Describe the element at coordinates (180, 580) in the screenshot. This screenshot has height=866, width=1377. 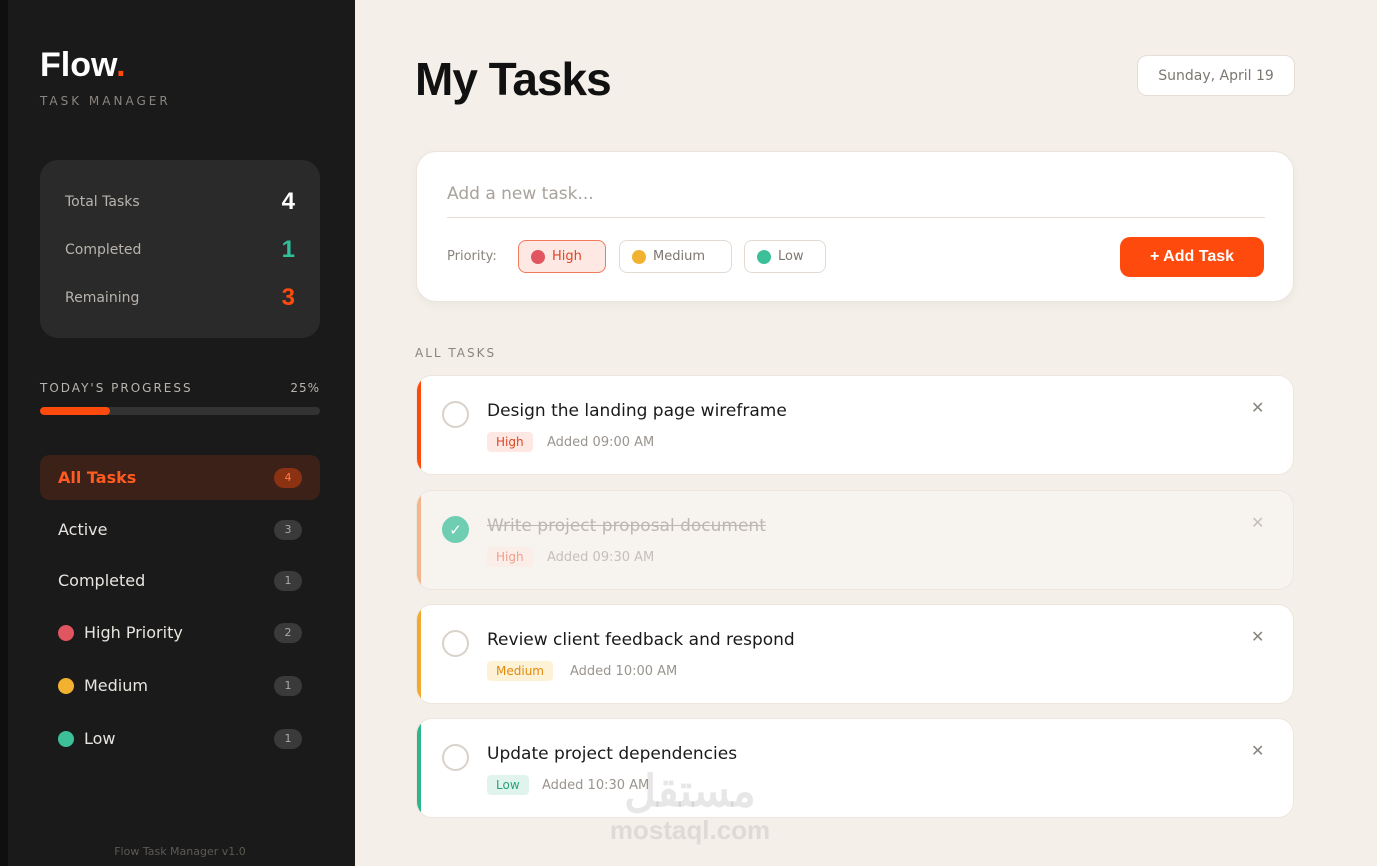
I see `nav-item-completed: Completed 1` at that location.